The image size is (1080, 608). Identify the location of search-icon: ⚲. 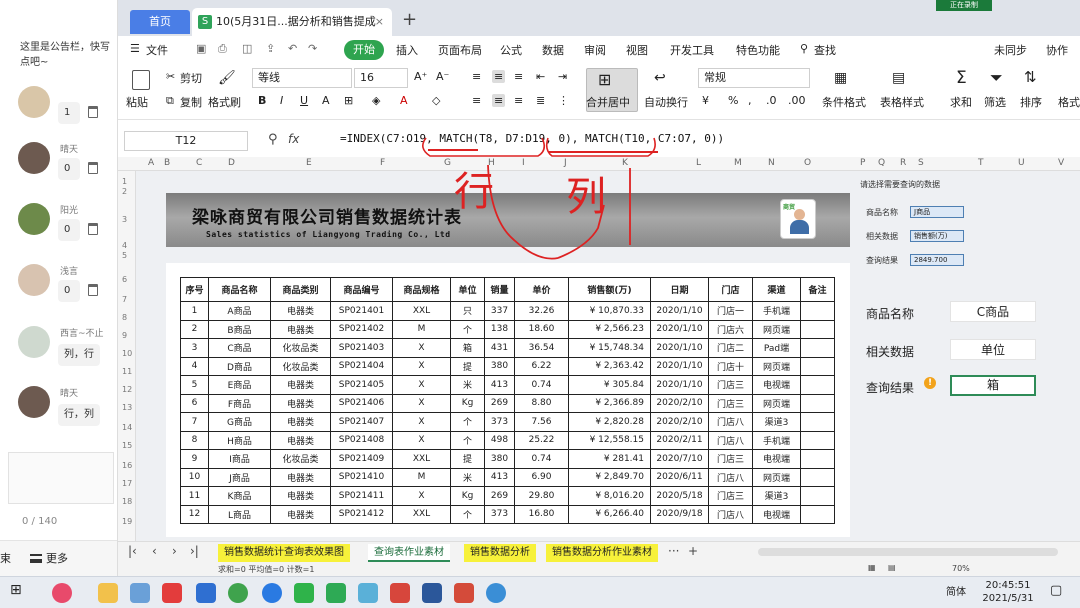
(804, 48).